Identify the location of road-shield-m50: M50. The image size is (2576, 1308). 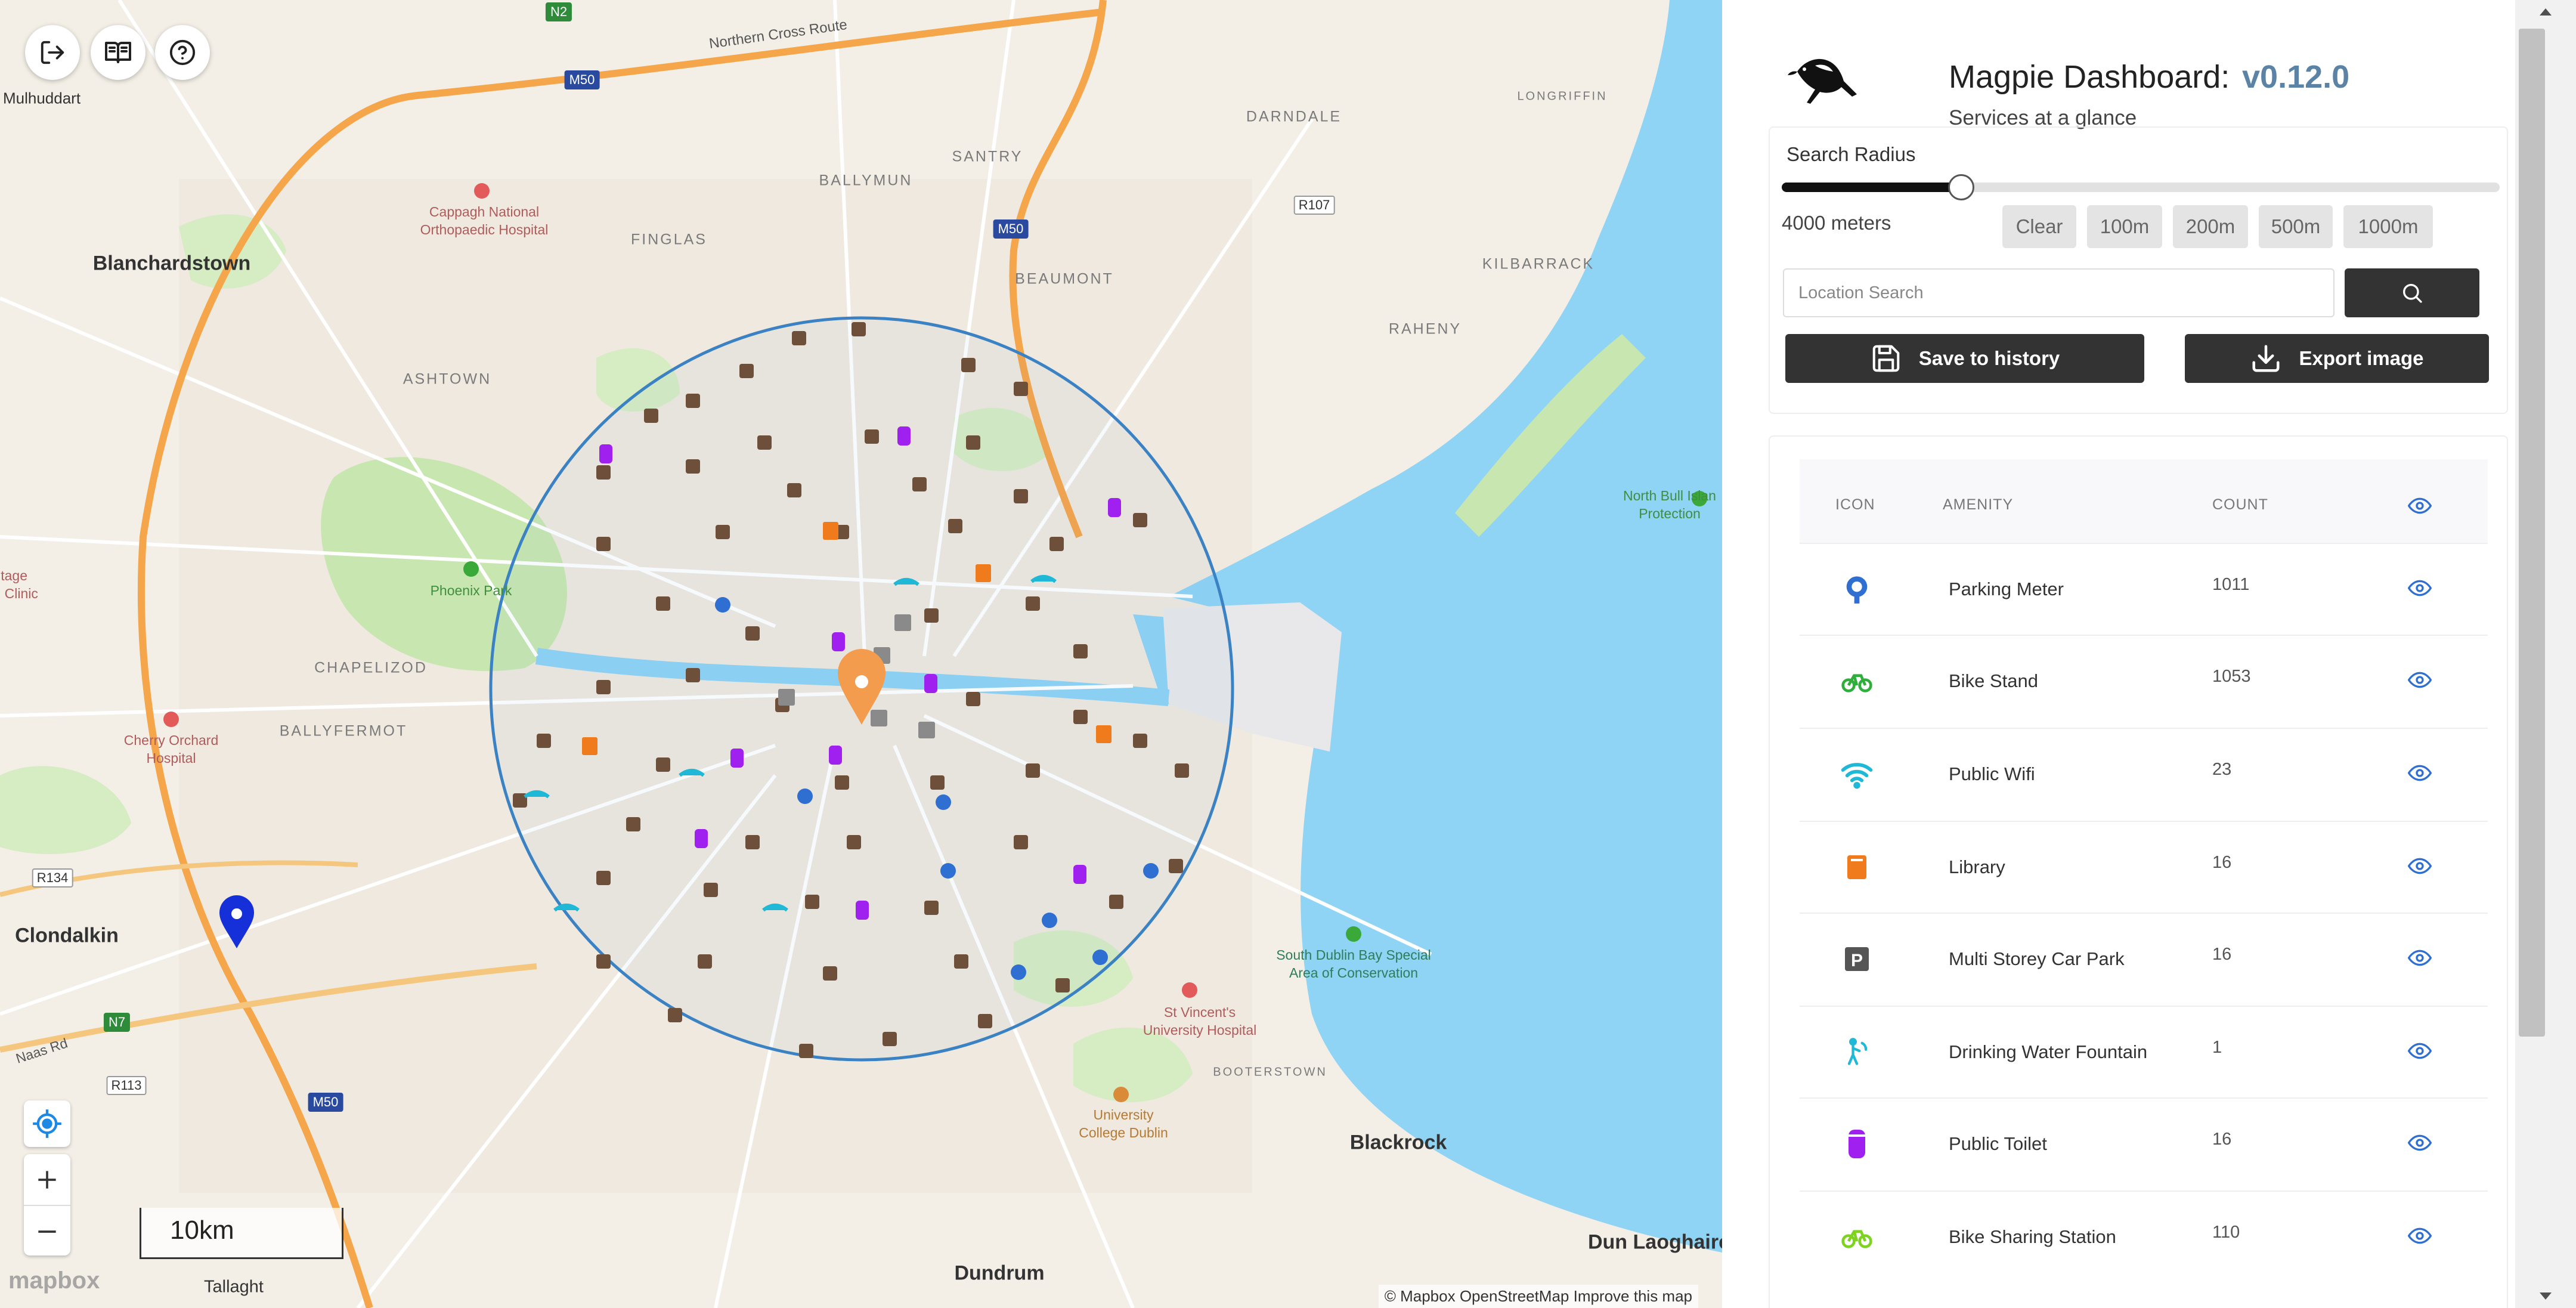
(326, 1102).